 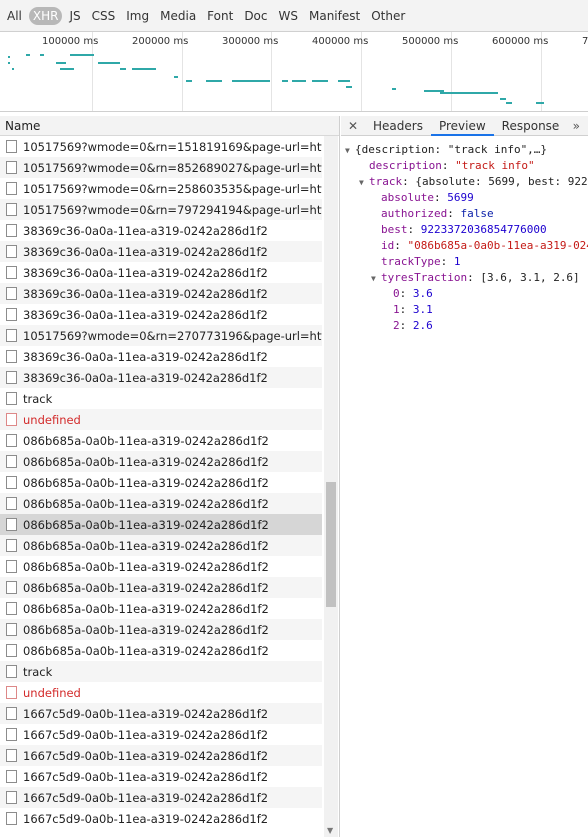 I want to click on filter-other: Other, so click(x=388, y=16).